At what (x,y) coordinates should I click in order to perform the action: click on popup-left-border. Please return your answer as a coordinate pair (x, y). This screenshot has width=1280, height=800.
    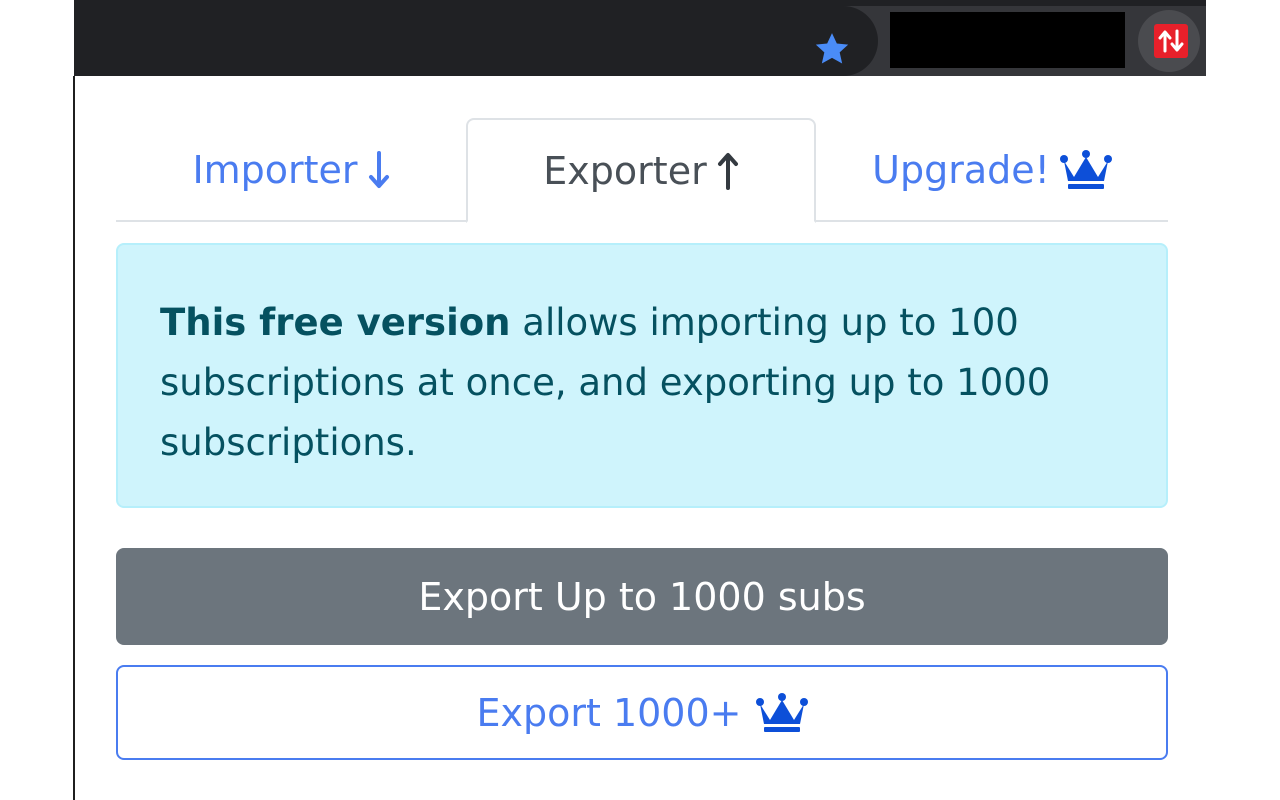
    Looking at the image, I should click on (74, 438).